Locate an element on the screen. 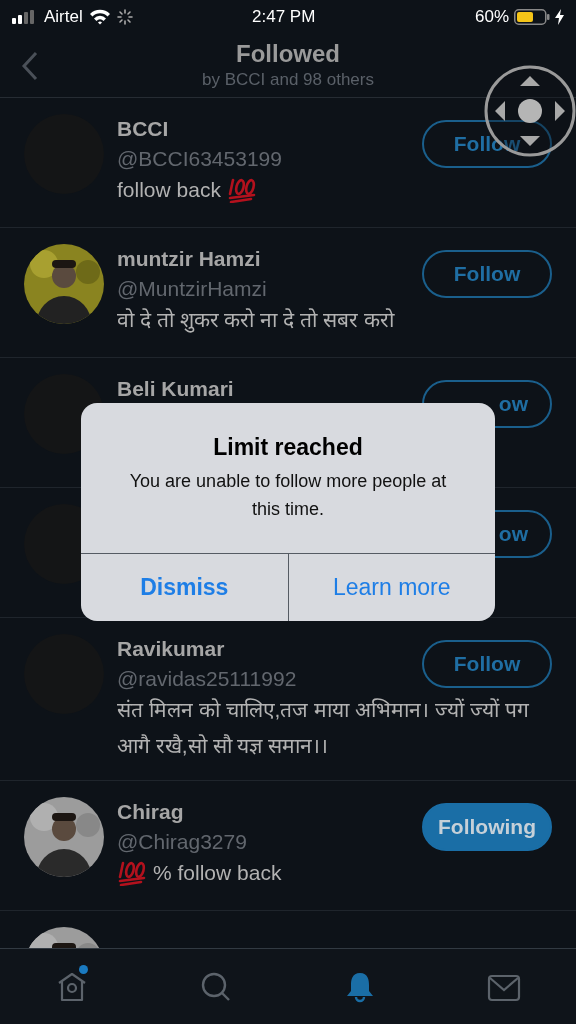 The height and width of the screenshot is (1024, 576). battery-percentage: 60% is located at coordinates (491, 16).